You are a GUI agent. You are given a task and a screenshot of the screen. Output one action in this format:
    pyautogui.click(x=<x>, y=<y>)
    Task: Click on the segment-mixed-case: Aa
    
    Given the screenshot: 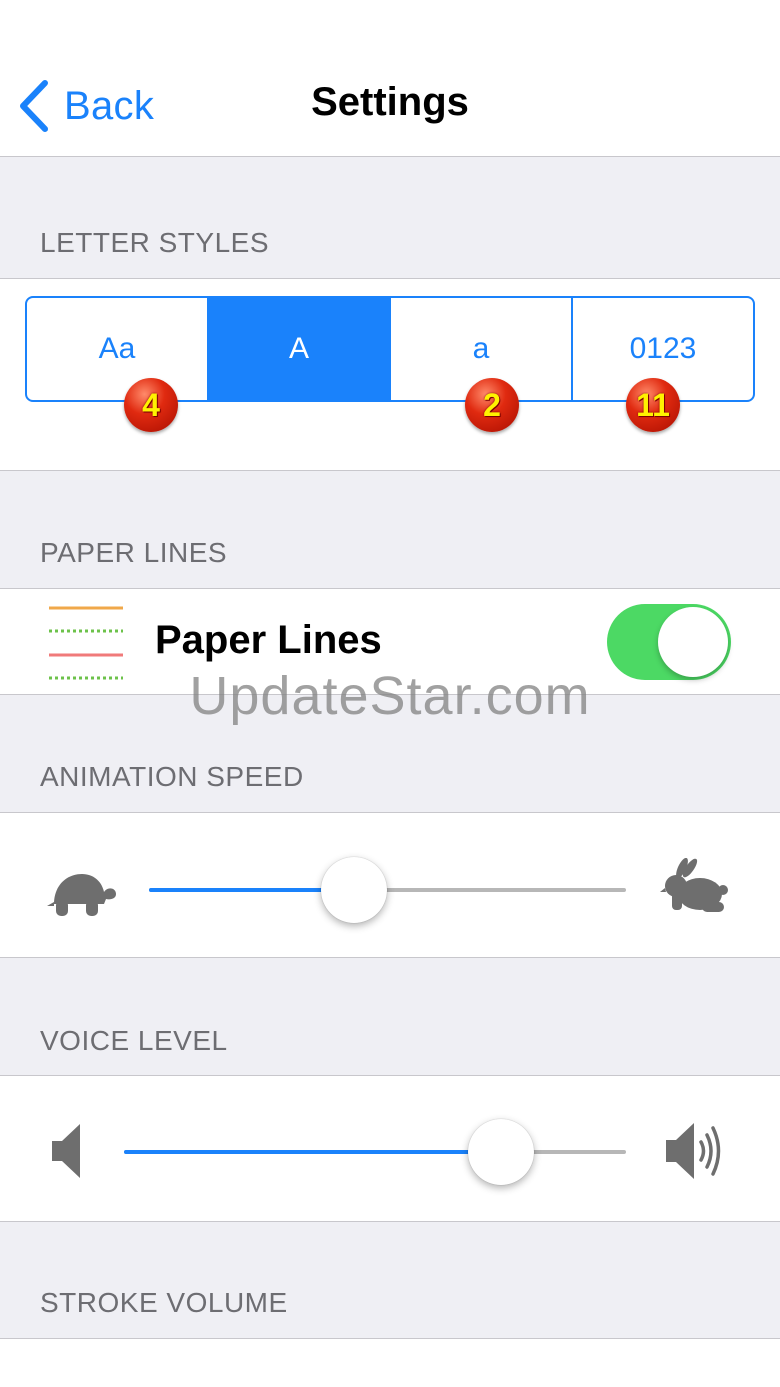 What is the action you would take?
    pyautogui.click(x=117, y=349)
    